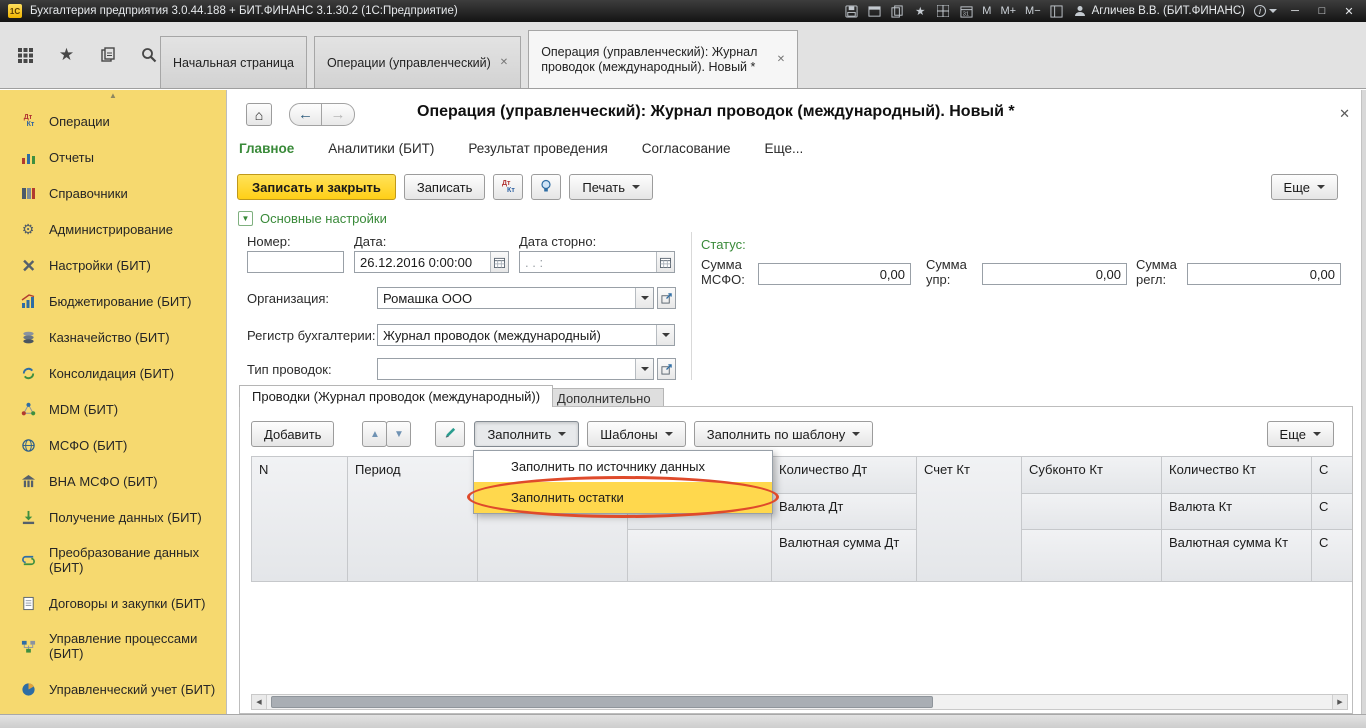 This screenshot has width=1366, height=728. I want to click on entry-type-field, so click(515, 369).